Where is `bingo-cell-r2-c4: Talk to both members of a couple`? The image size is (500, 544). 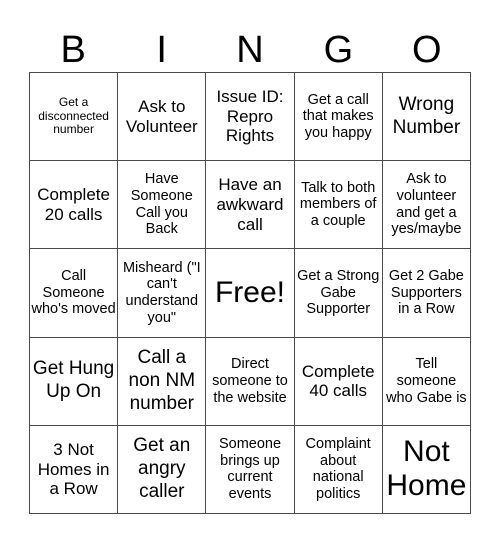 bingo-cell-r2-c4: Talk to both members of a couple is located at coordinates (338, 205).